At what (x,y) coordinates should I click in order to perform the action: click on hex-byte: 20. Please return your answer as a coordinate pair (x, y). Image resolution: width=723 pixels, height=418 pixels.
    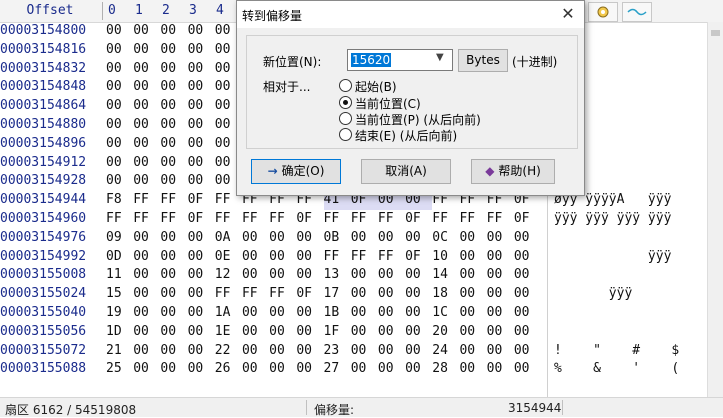
    Looking at the image, I should click on (445, 332).